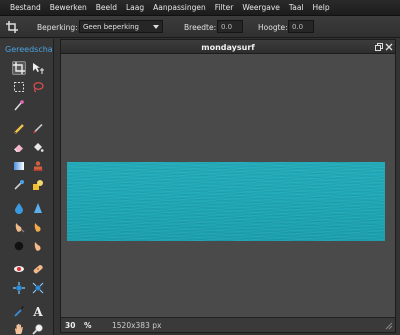  Describe the element at coordinates (19, 288) in the screenshot. I see `bloat-icon` at that location.